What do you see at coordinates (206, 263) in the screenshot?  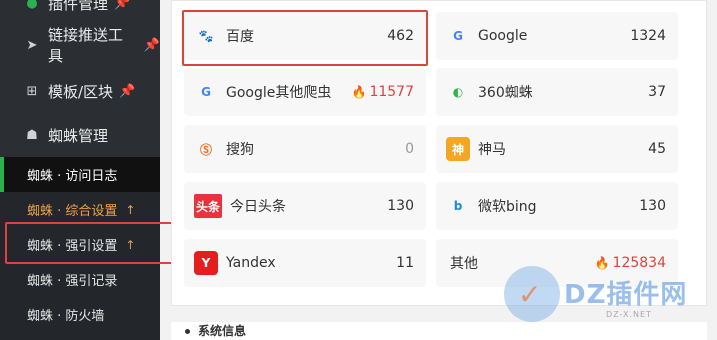 I see `yandex-icon: Y` at bounding box center [206, 263].